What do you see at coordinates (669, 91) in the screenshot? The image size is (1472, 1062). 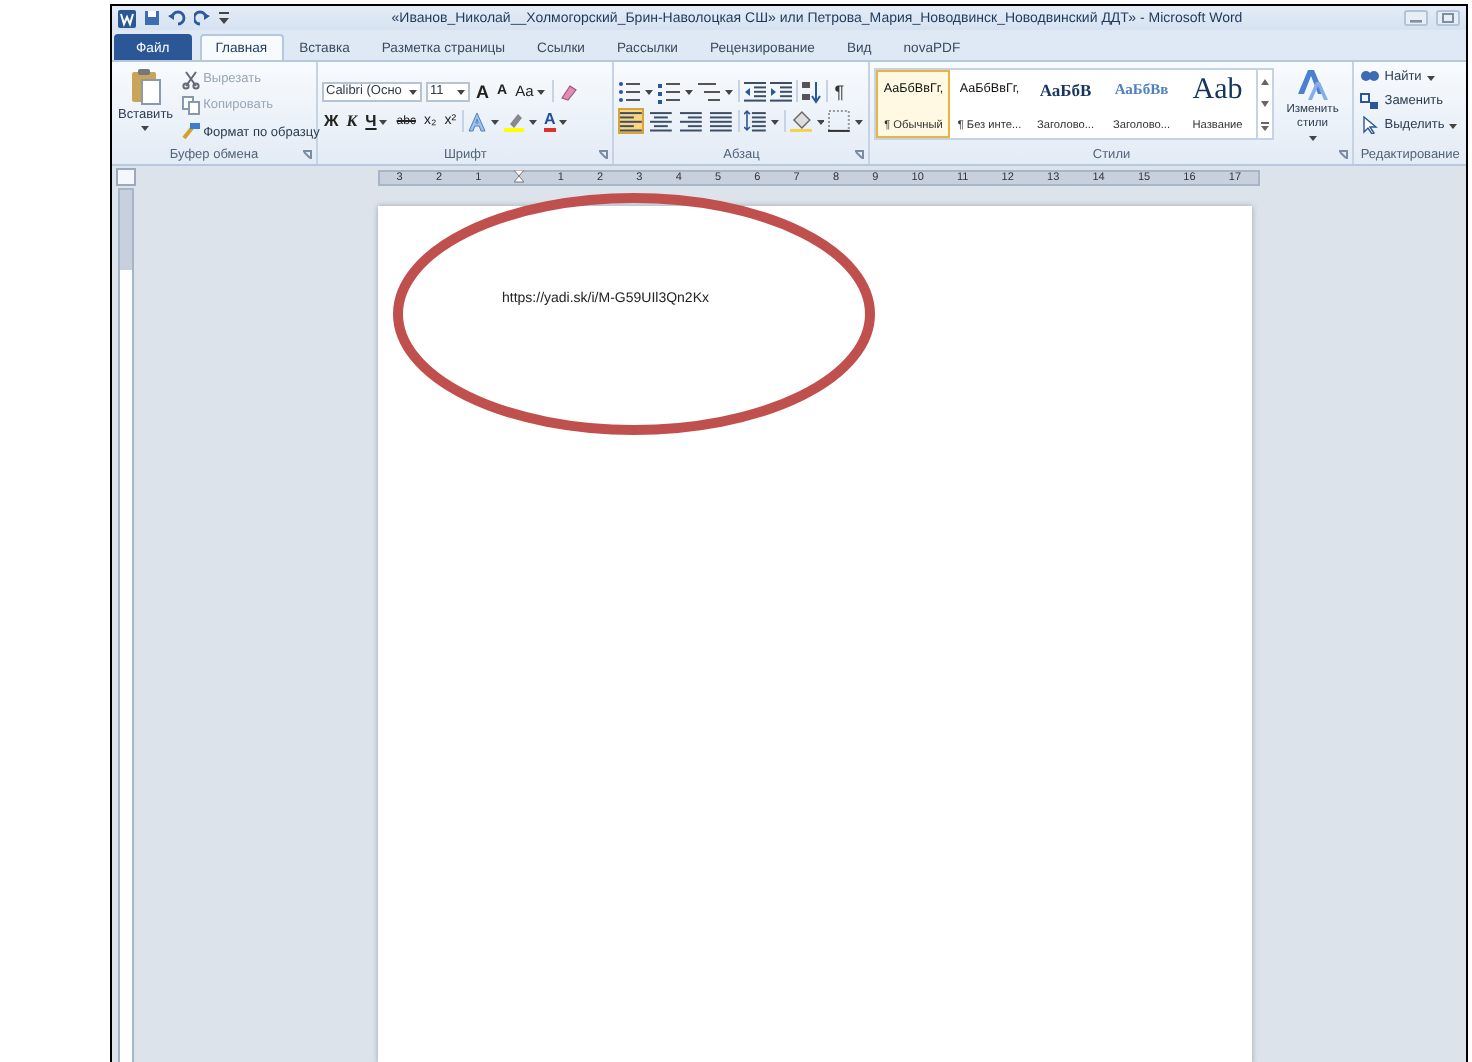 I see `numbered-list-icon` at bounding box center [669, 91].